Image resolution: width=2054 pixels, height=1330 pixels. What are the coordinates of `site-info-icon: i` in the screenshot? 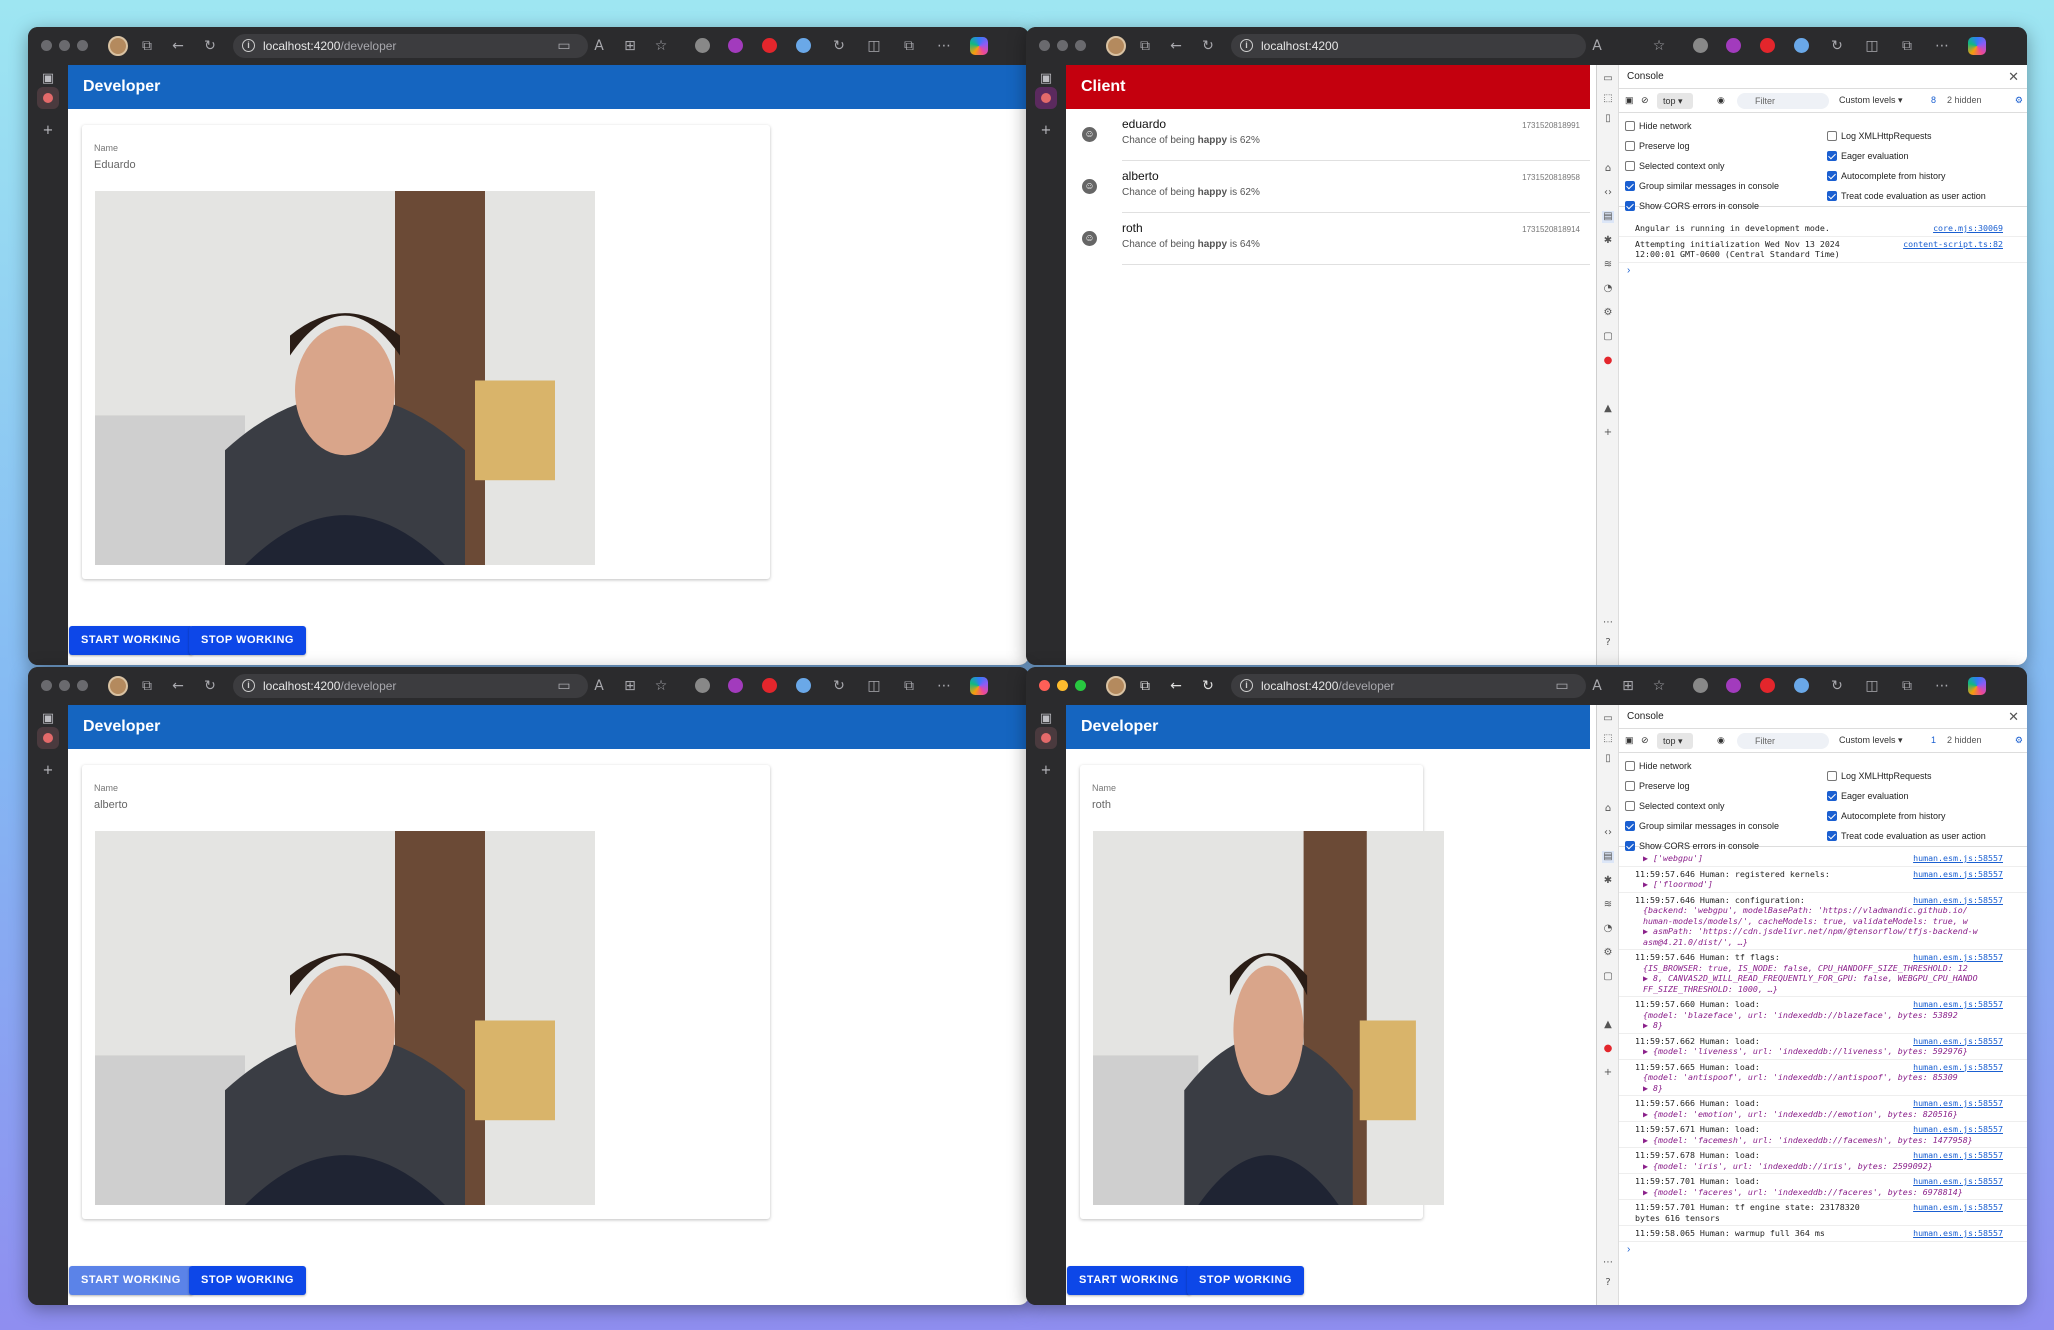 It's located at (1246, 45).